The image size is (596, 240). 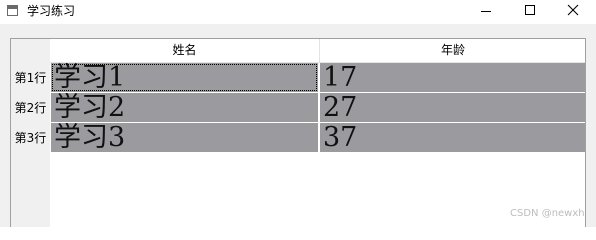 What do you see at coordinates (51, 11) in the screenshot?
I see `window-title: 学习练习` at bounding box center [51, 11].